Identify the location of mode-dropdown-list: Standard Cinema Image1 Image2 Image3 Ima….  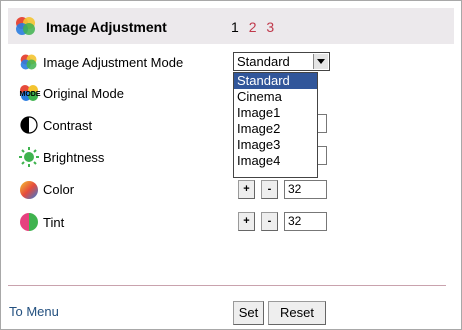
(275, 125).